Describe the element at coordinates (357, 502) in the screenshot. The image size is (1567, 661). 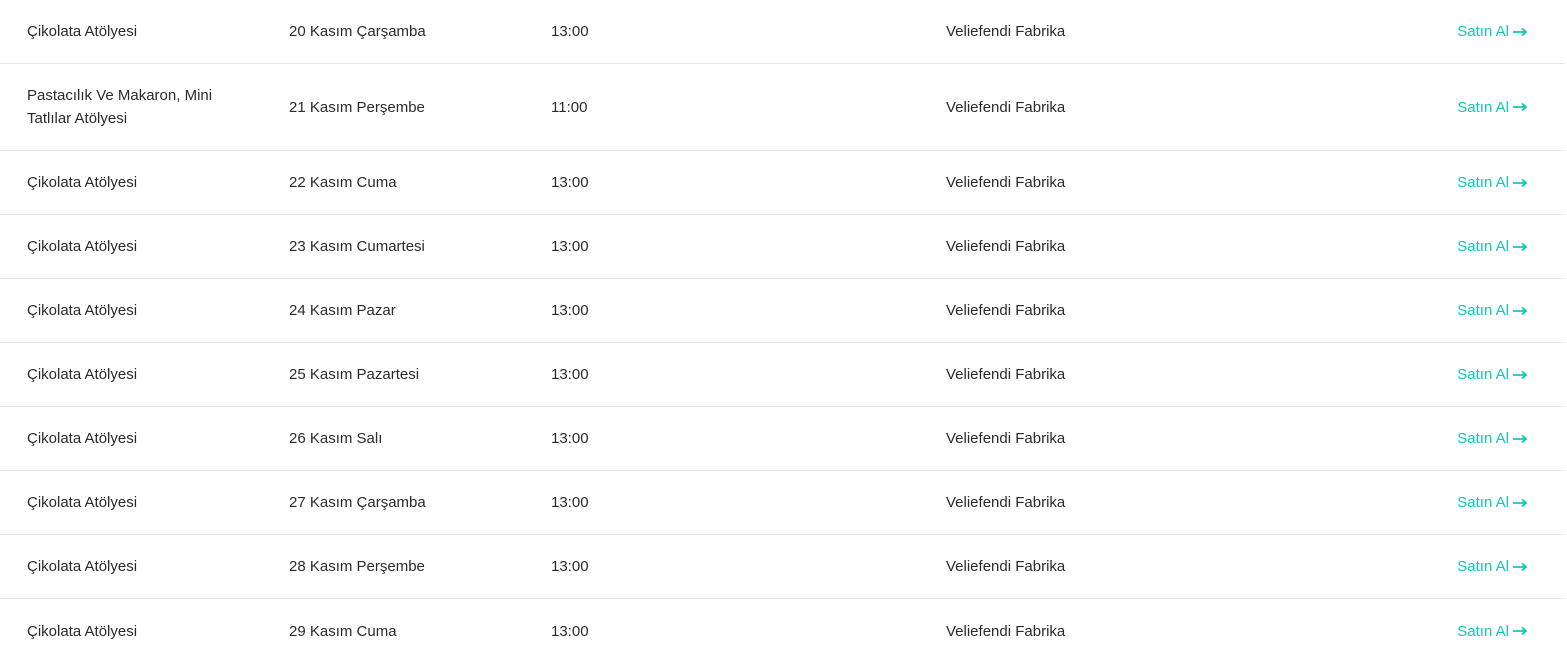
I see `workshop-date: 27 Kasım Çarşamba` at that location.